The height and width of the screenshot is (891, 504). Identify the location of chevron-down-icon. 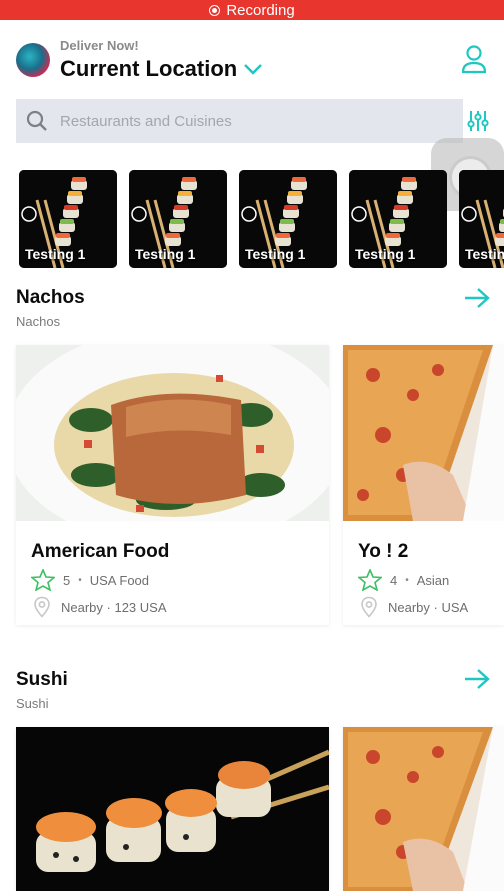
(253, 69).